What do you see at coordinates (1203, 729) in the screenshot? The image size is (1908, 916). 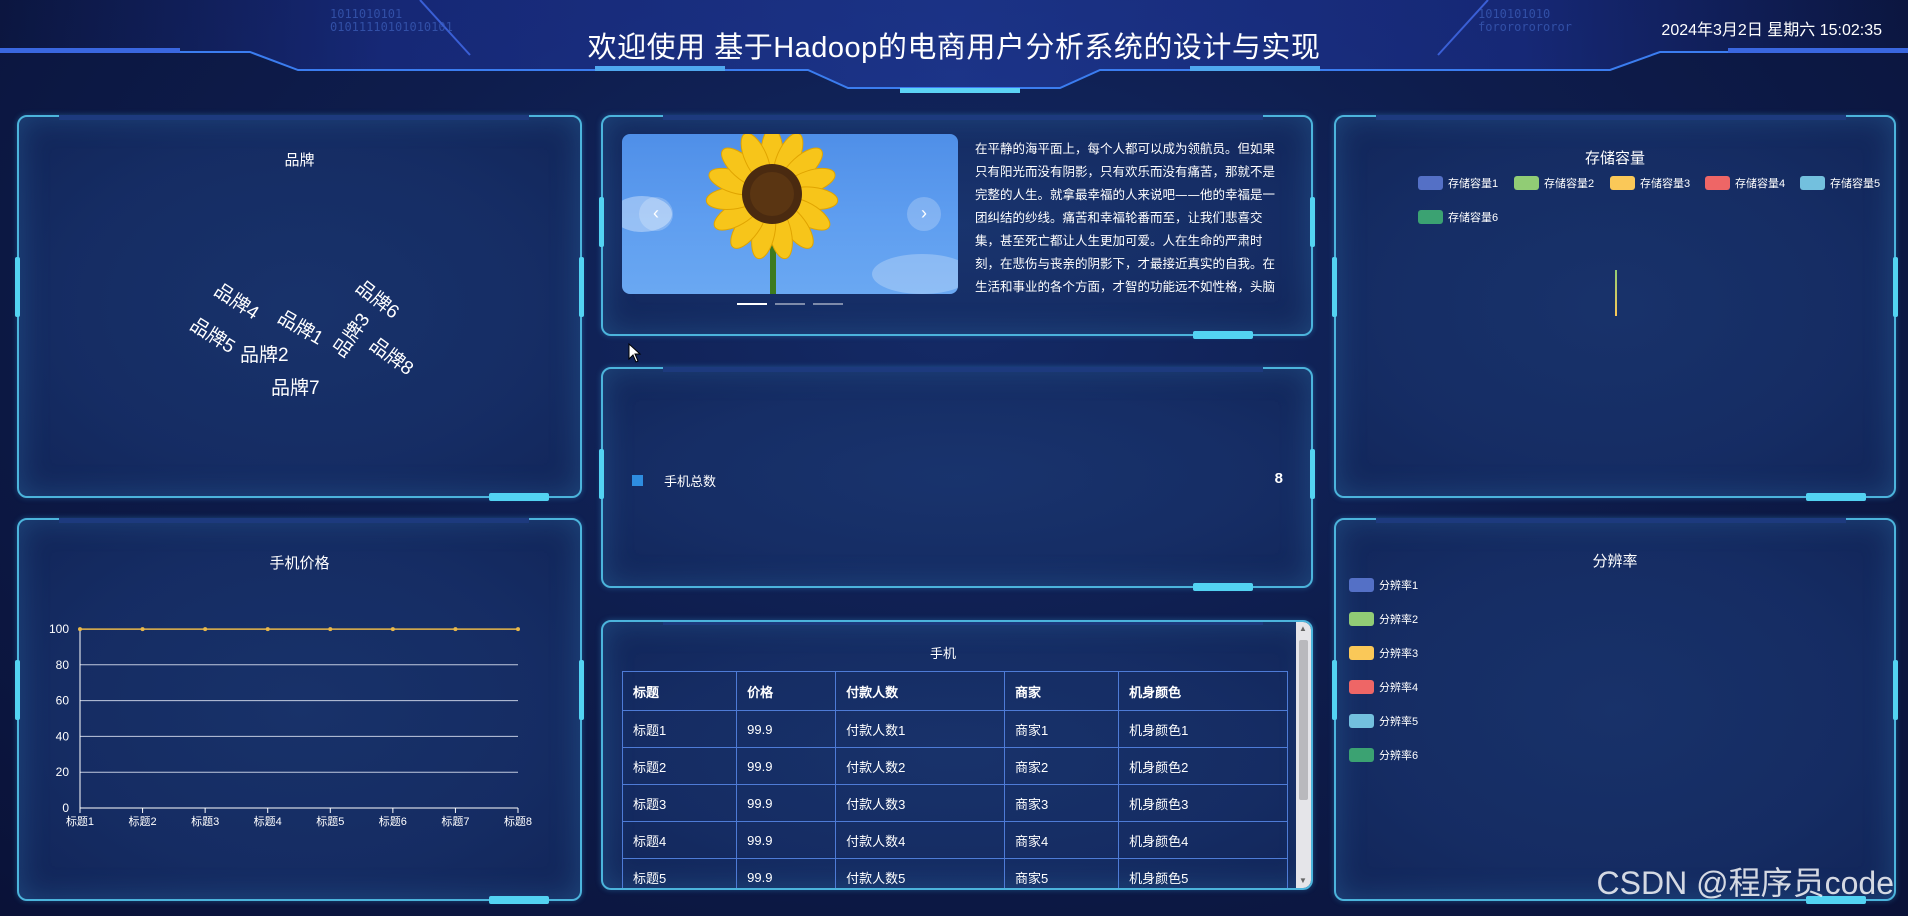 I see `table-cell: 机身颜色1` at bounding box center [1203, 729].